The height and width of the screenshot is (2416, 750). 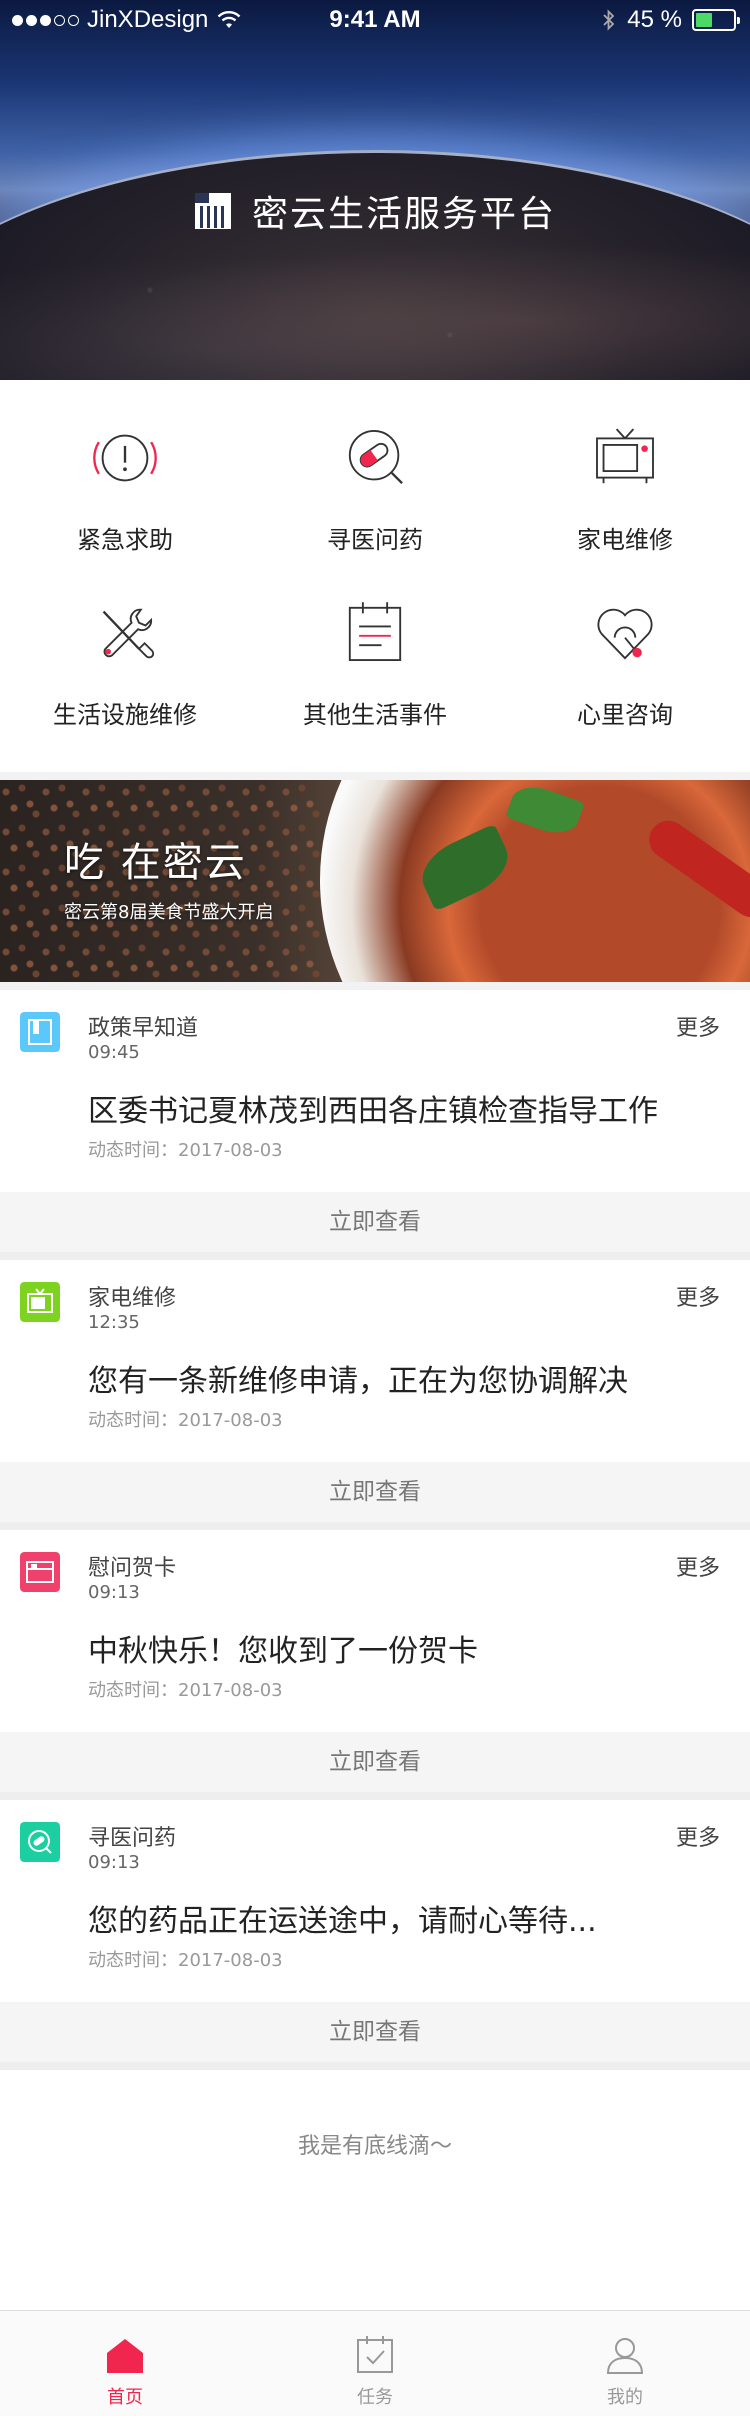 I want to click on status-bar: JinXDesign 9:41 AM 45 %, so click(x=375, y=20).